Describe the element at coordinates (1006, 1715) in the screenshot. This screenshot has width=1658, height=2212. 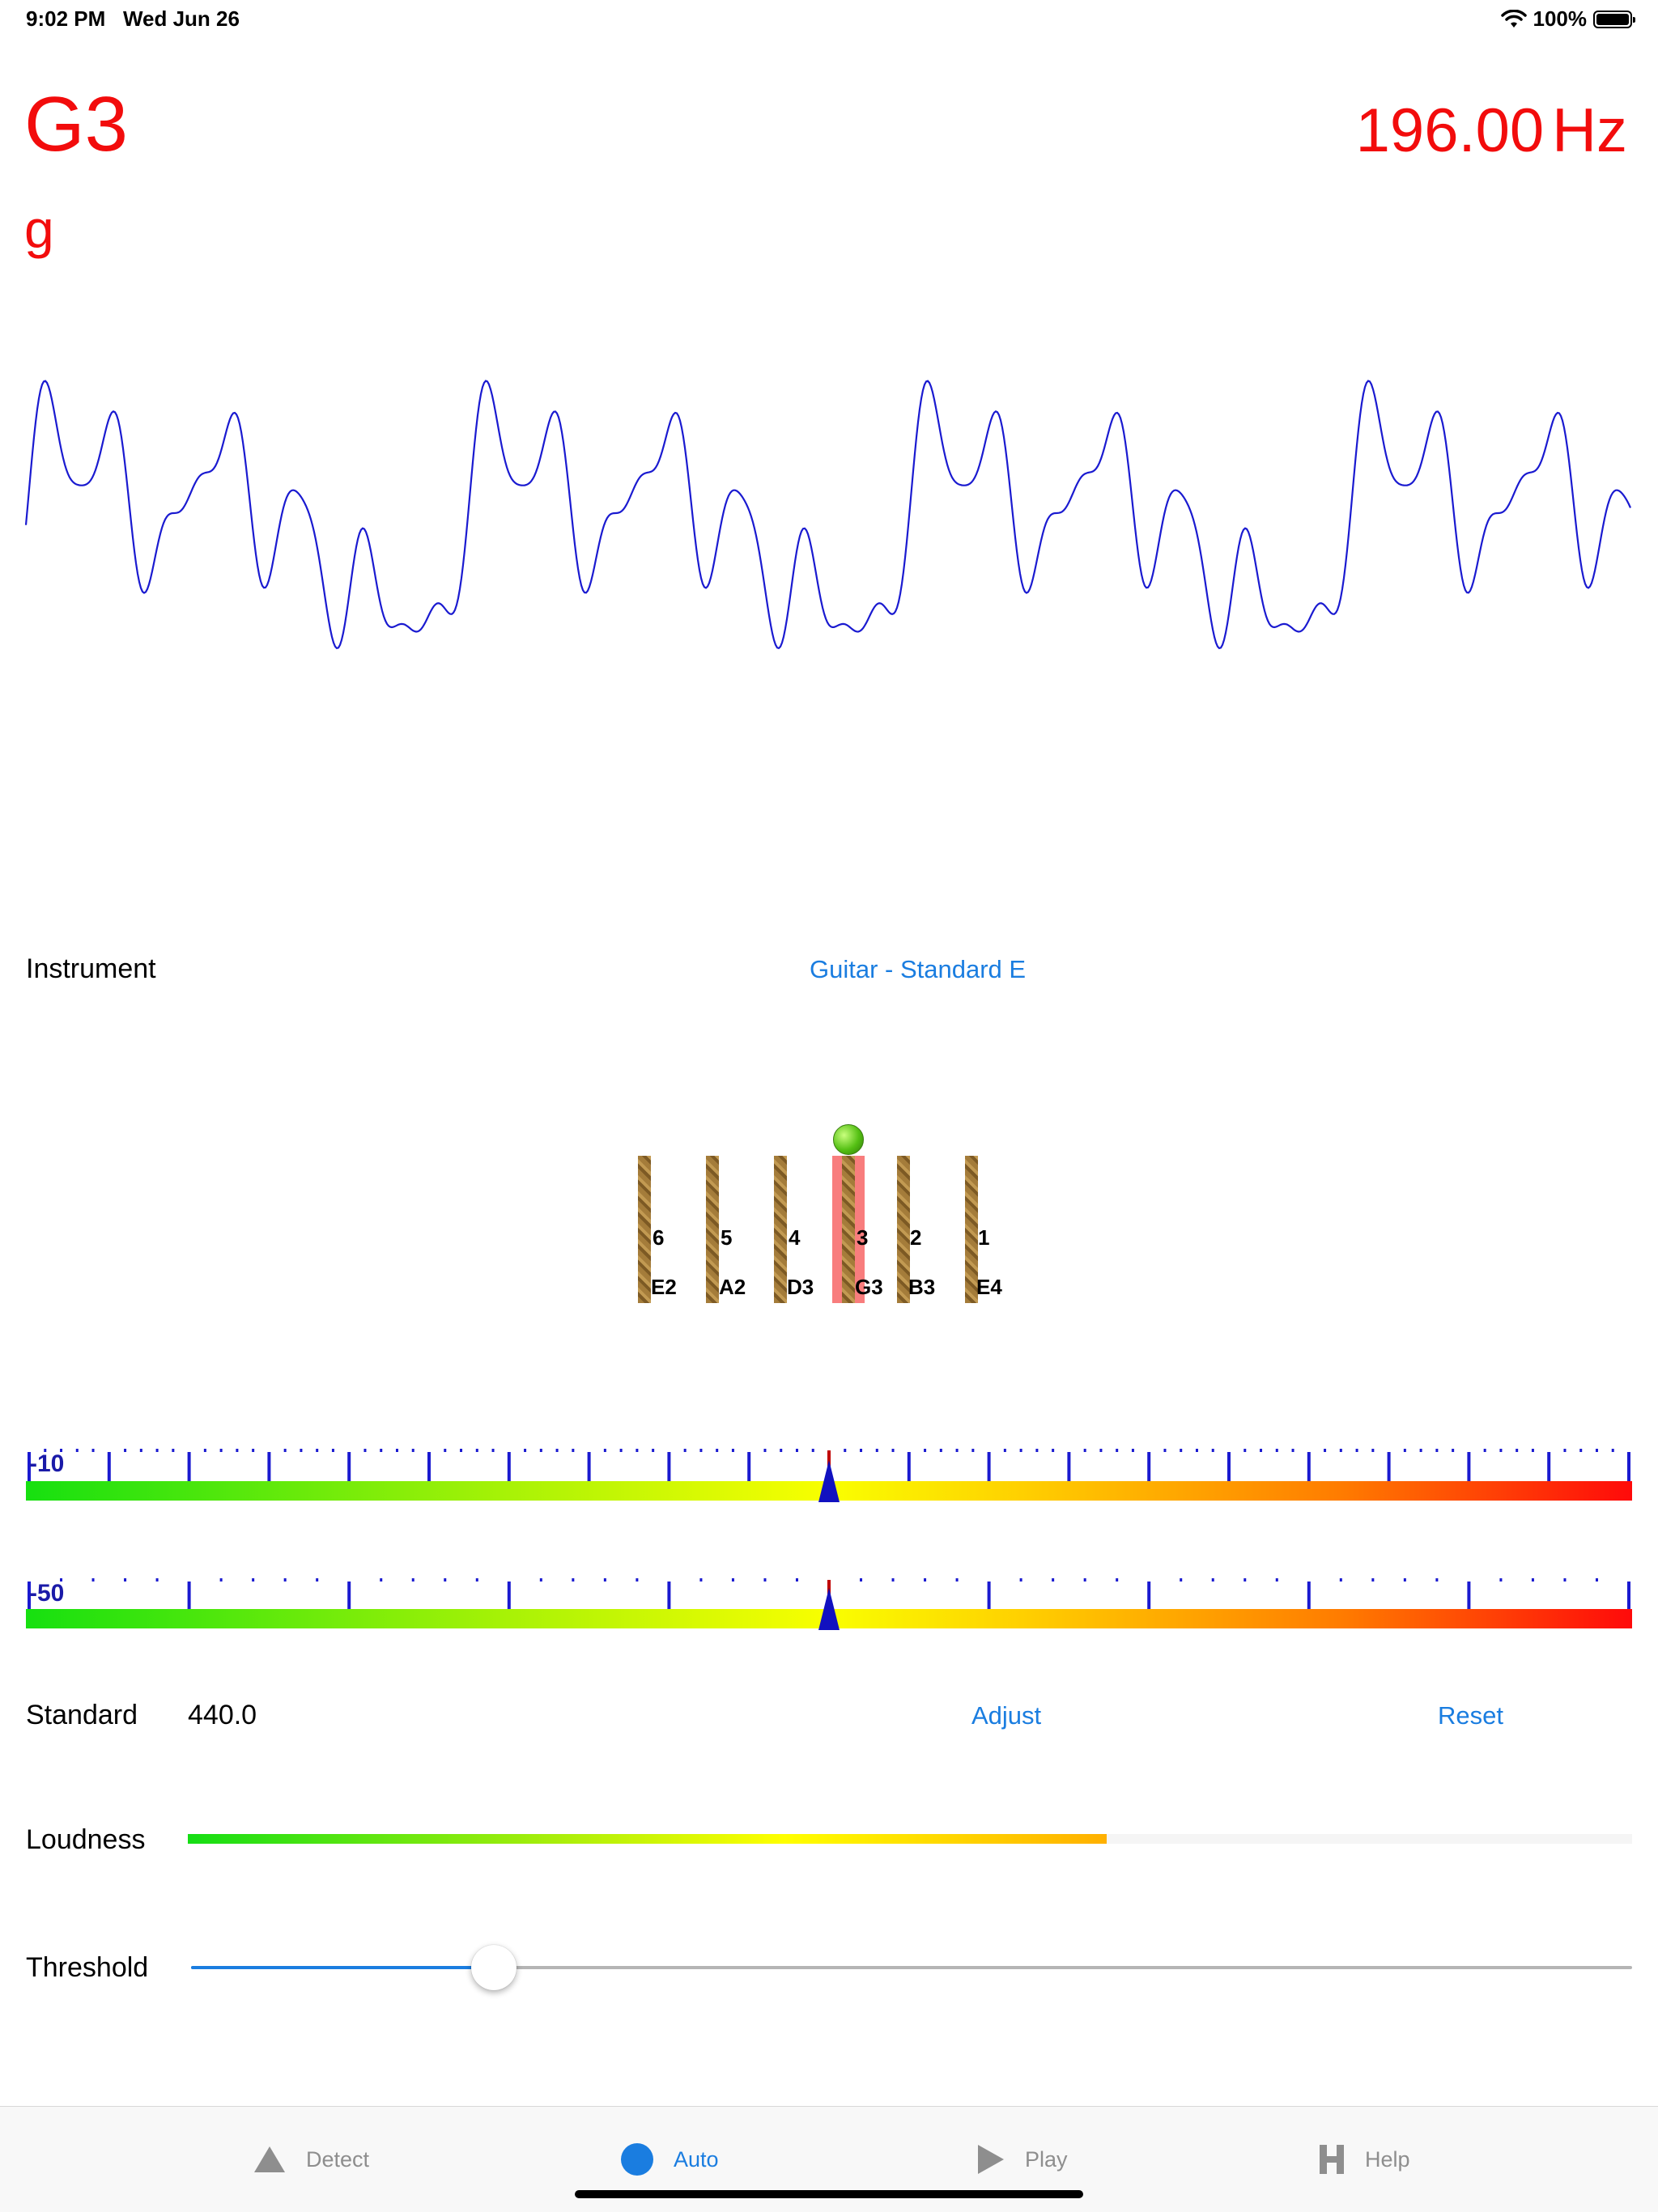
I see `adjust-button: Adjust` at that location.